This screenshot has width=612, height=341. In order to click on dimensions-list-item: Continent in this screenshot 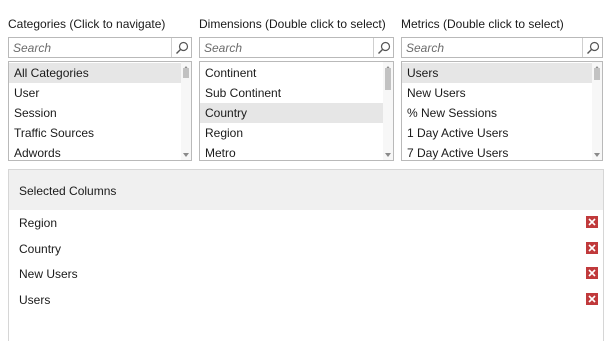, I will do `click(291, 73)`.